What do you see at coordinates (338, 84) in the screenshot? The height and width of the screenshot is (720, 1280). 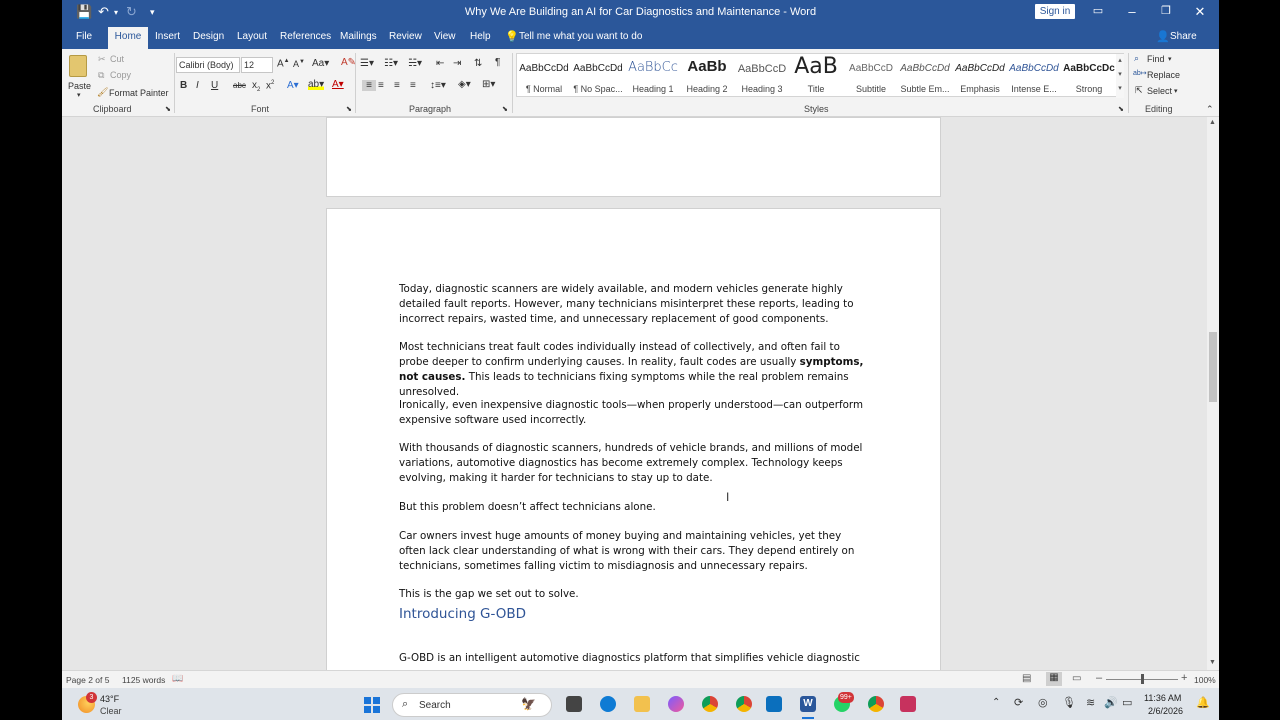 I see `font-color-icon: A▾` at bounding box center [338, 84].